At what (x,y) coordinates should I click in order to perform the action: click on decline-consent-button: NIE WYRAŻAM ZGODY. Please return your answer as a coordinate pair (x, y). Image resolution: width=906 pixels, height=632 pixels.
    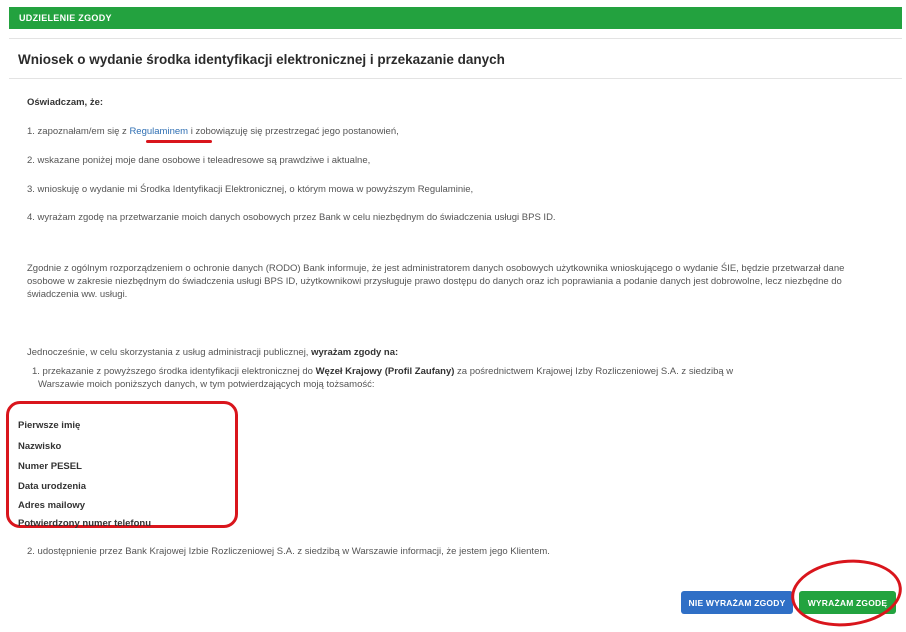
    Looking at the image, I should click on (737, 602).